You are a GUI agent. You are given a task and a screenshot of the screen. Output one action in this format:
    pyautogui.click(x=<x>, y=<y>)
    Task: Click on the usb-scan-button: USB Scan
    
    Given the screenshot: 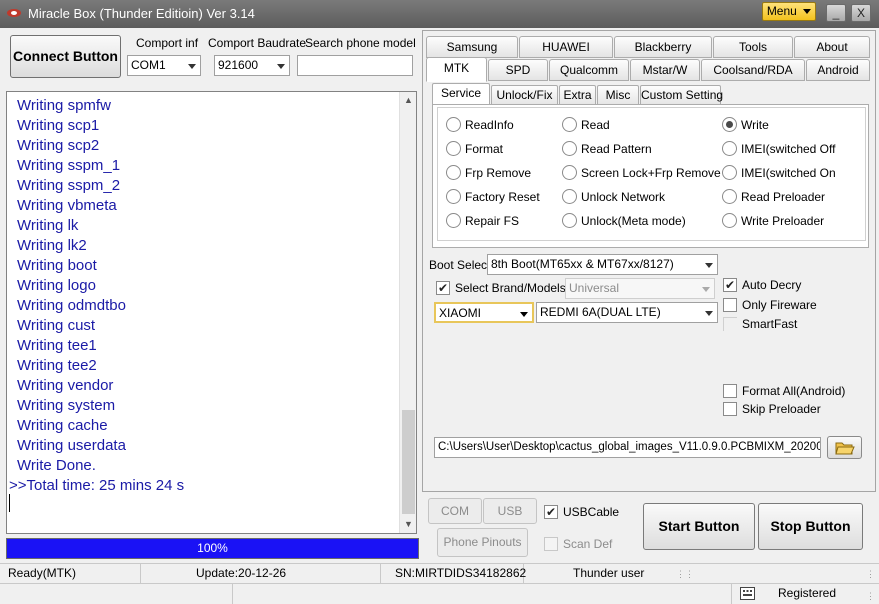 What is the action you would take?
    pyautogui.click(x=510, y=520)
    